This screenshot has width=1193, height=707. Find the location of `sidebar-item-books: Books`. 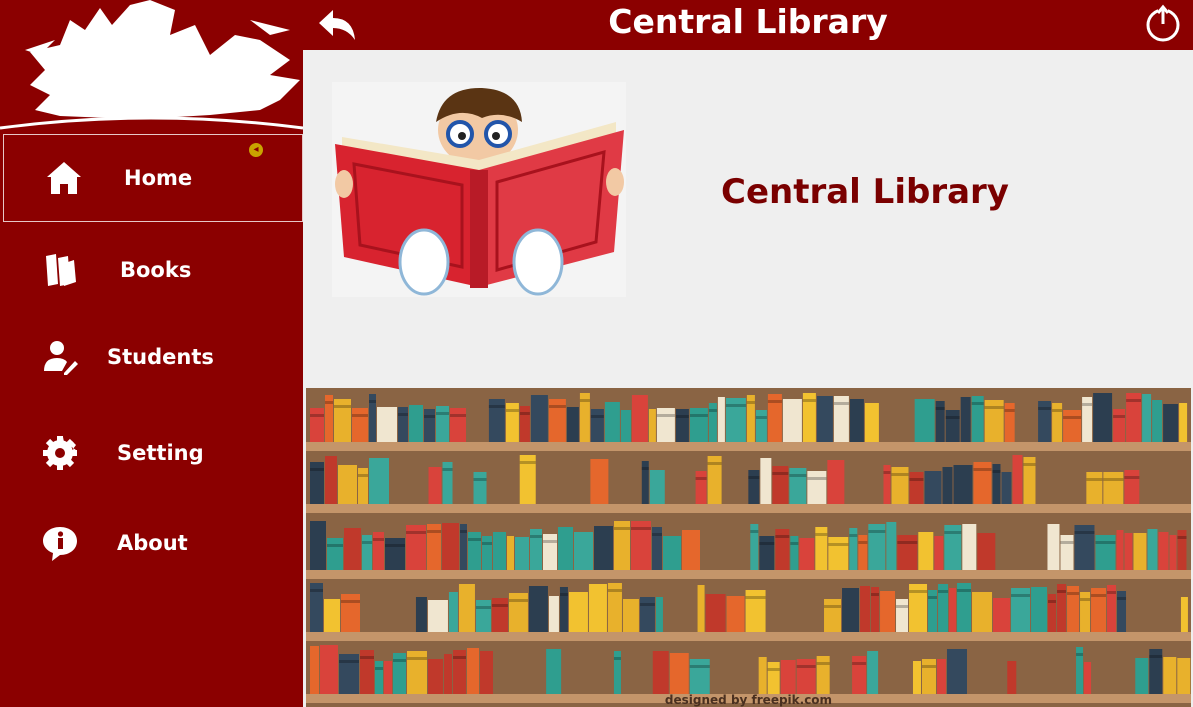

sidebar-item-books: Books is located at coordinates (151, 270).